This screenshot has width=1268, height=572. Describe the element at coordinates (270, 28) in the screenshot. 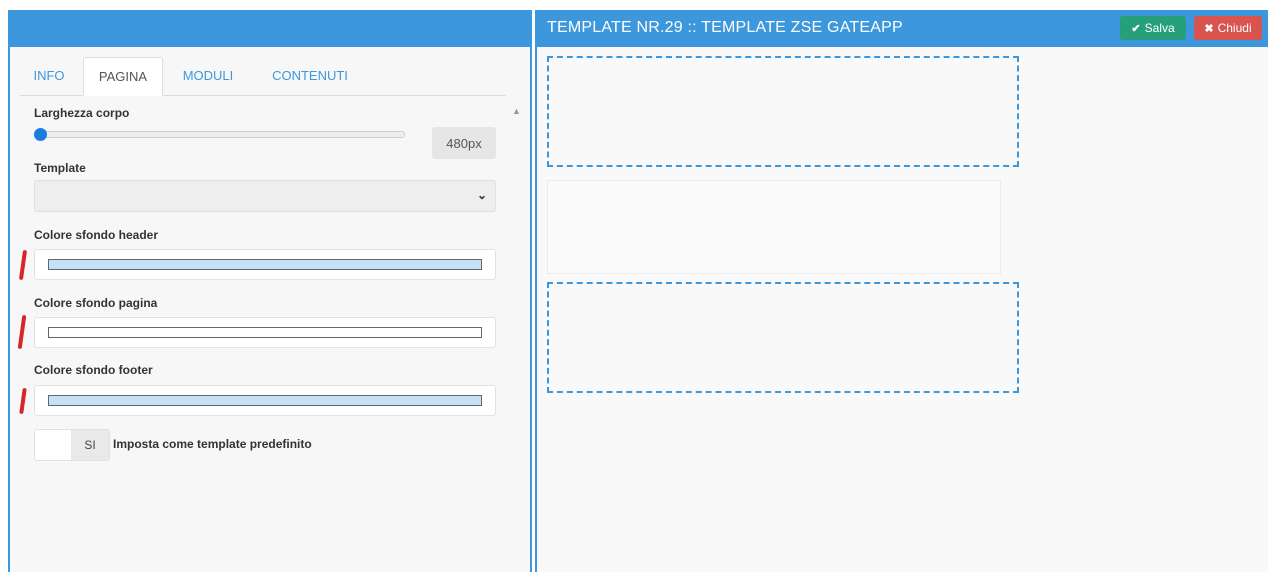

I see `settings-panel-header` at that location.